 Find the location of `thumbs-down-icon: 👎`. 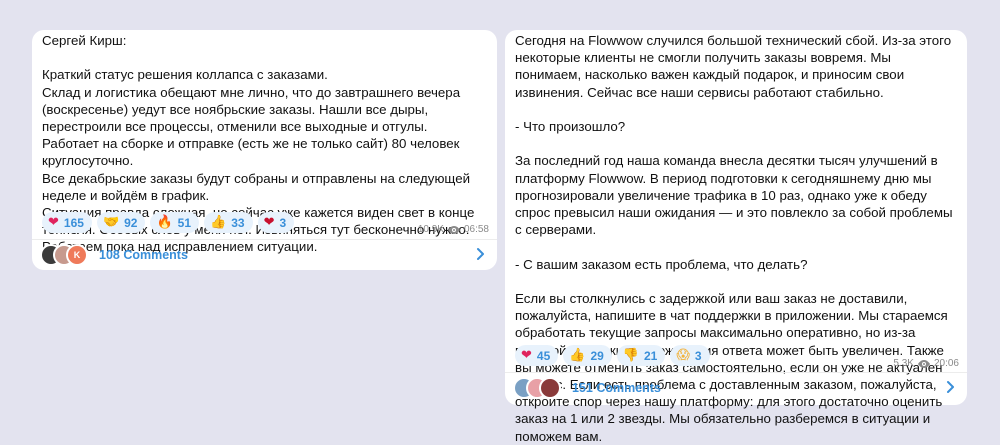

thumbs-down-icon: 👎 is located at coordinates (630, 355).